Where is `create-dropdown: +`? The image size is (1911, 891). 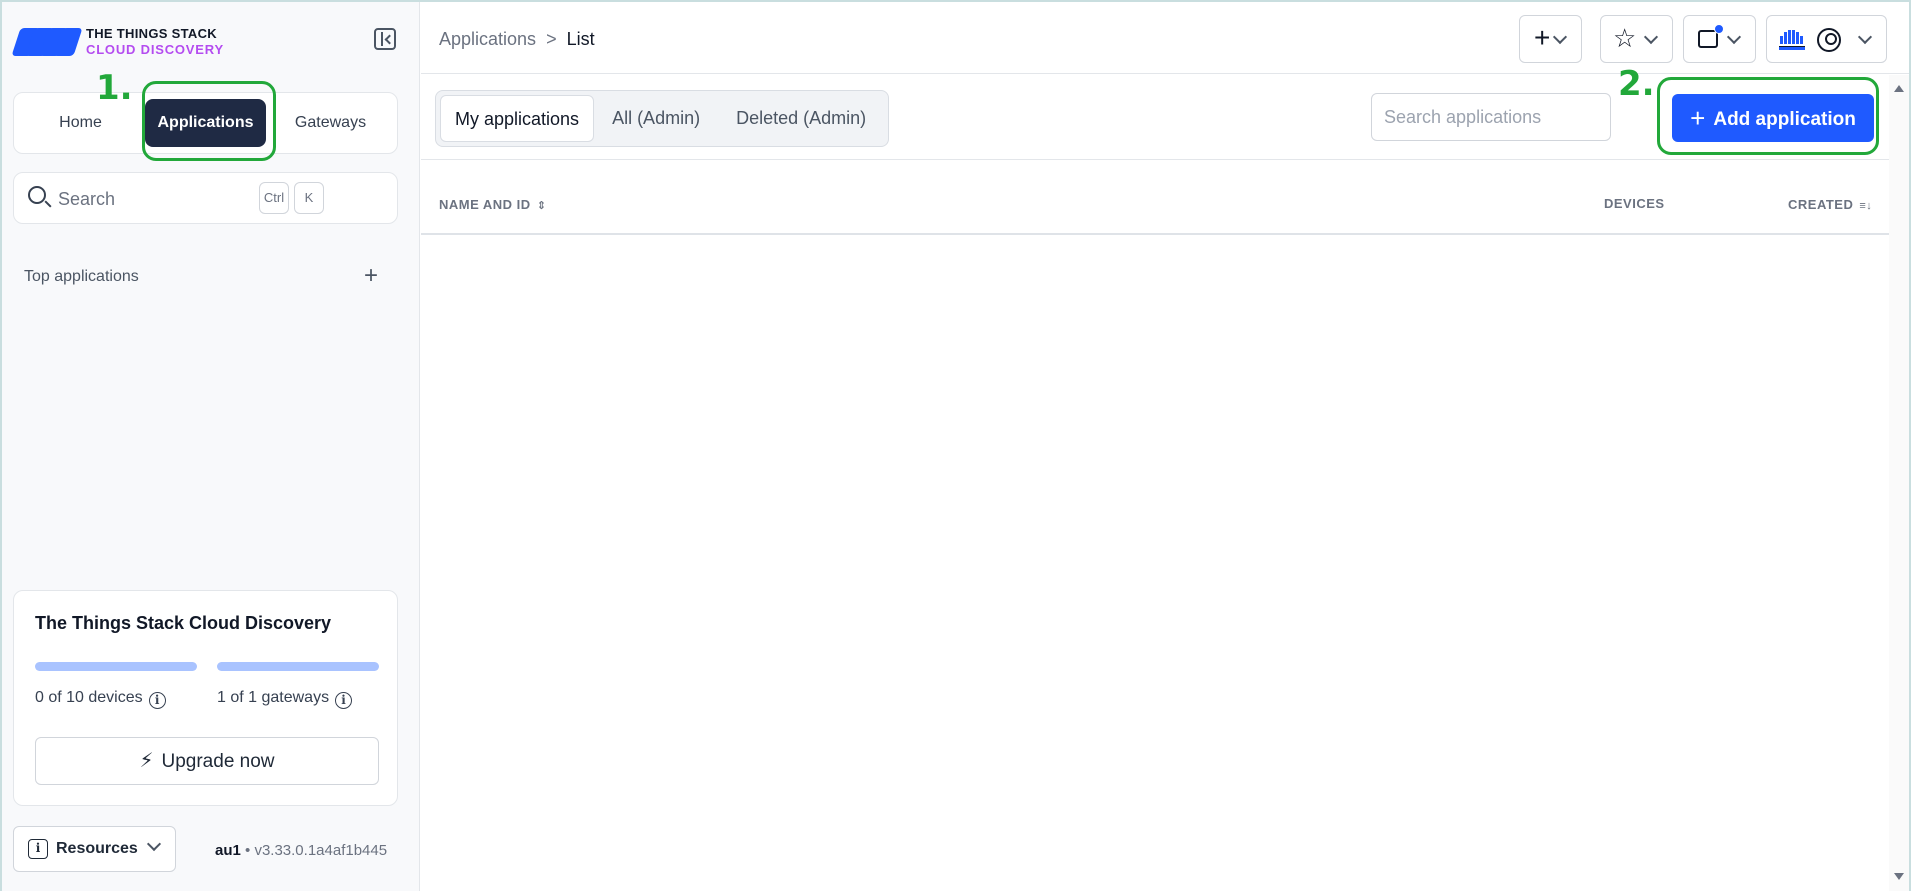 create-dropdown: + is located at coordinates (1550, 39).